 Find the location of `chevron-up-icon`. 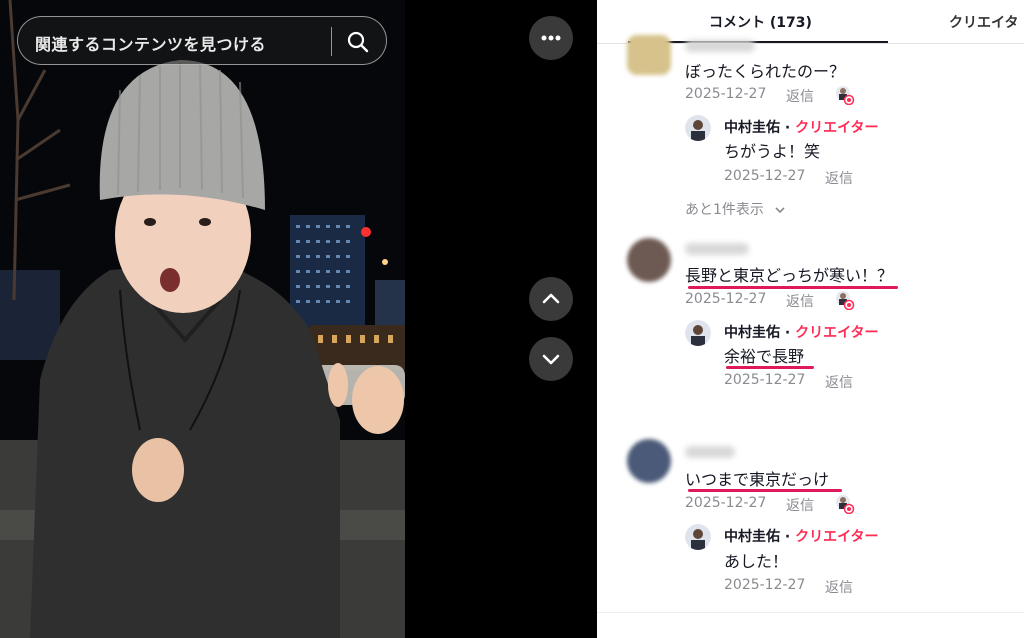

chevron-up-icon is located at coordinates (551, 298).